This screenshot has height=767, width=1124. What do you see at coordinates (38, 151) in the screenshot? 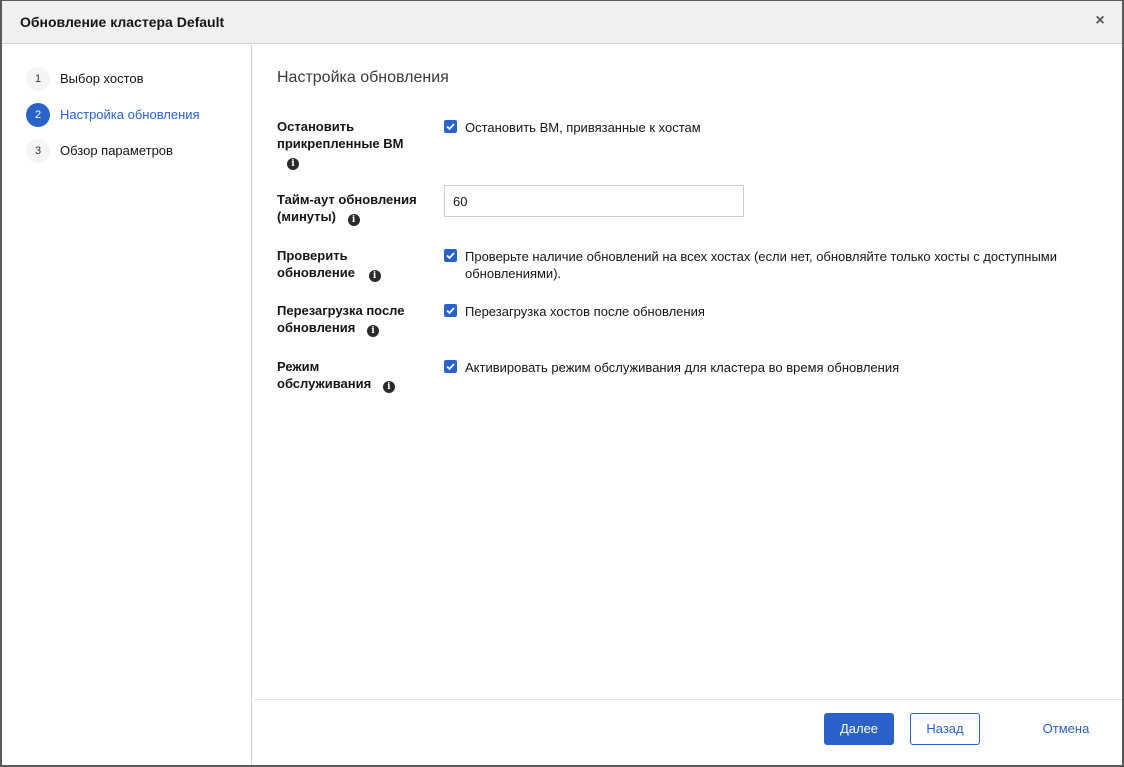
I see `step-number: 3` at bounding box center [38, 151].